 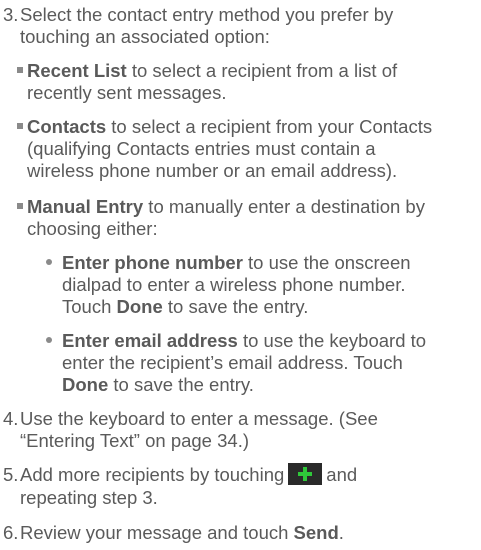 What do you see at coordinates (284, 206) in the screenshot?
I see `manual-entry-text: to manually enter a destination by` at bounding box center [284, 206].